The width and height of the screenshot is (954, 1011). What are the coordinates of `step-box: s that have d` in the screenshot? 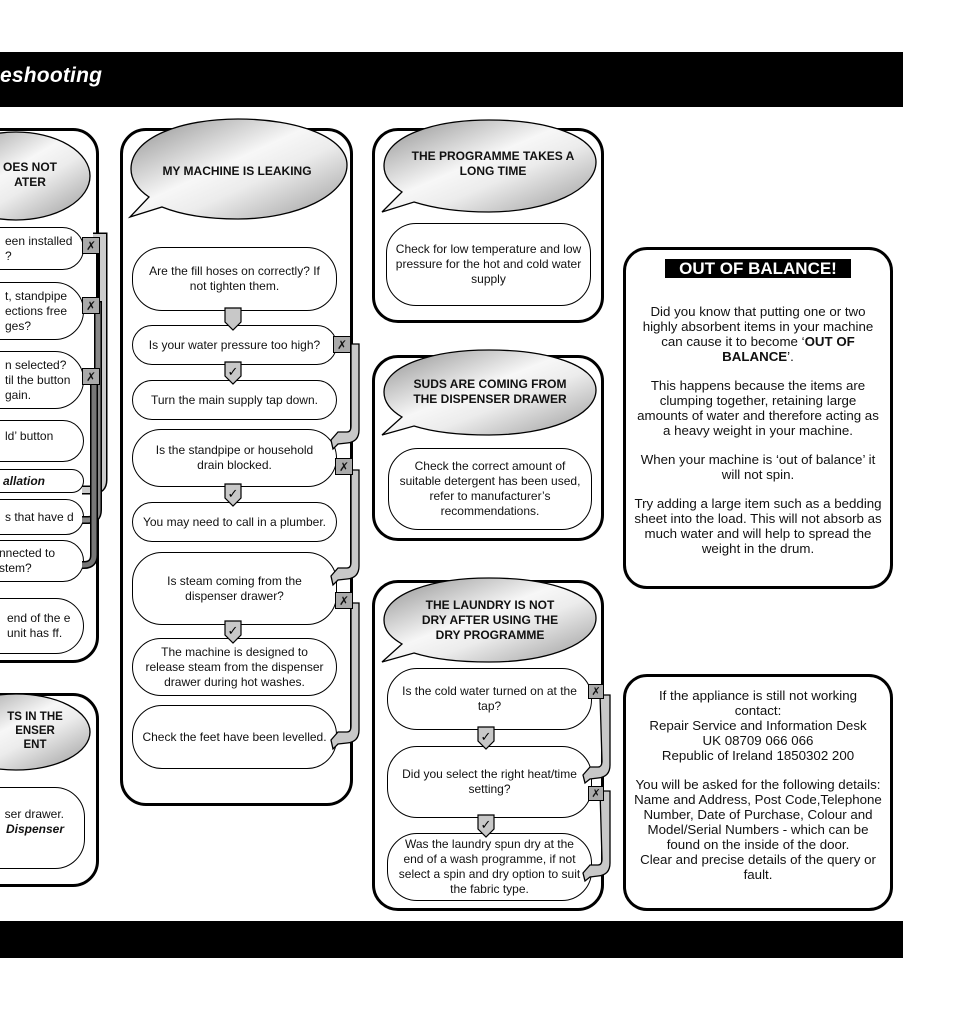 It's located at (42, 517).